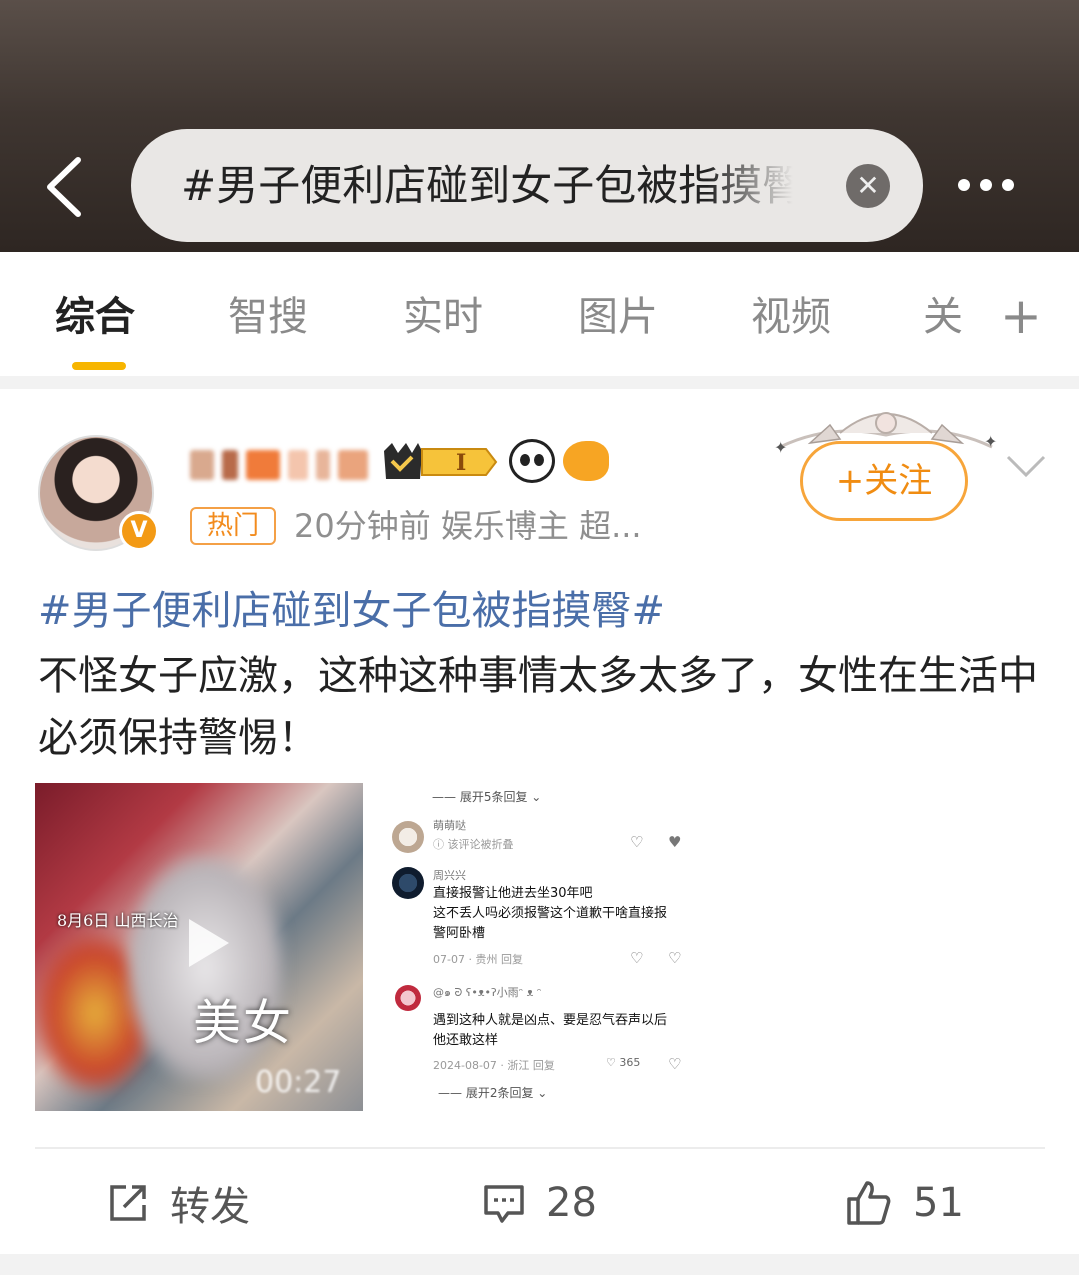  I want to click on comment-author: @๑ ᘒ ʕ•ᴥ•ʔ小雨ᵔ ᴥ ᵔ, so click(487, 992).